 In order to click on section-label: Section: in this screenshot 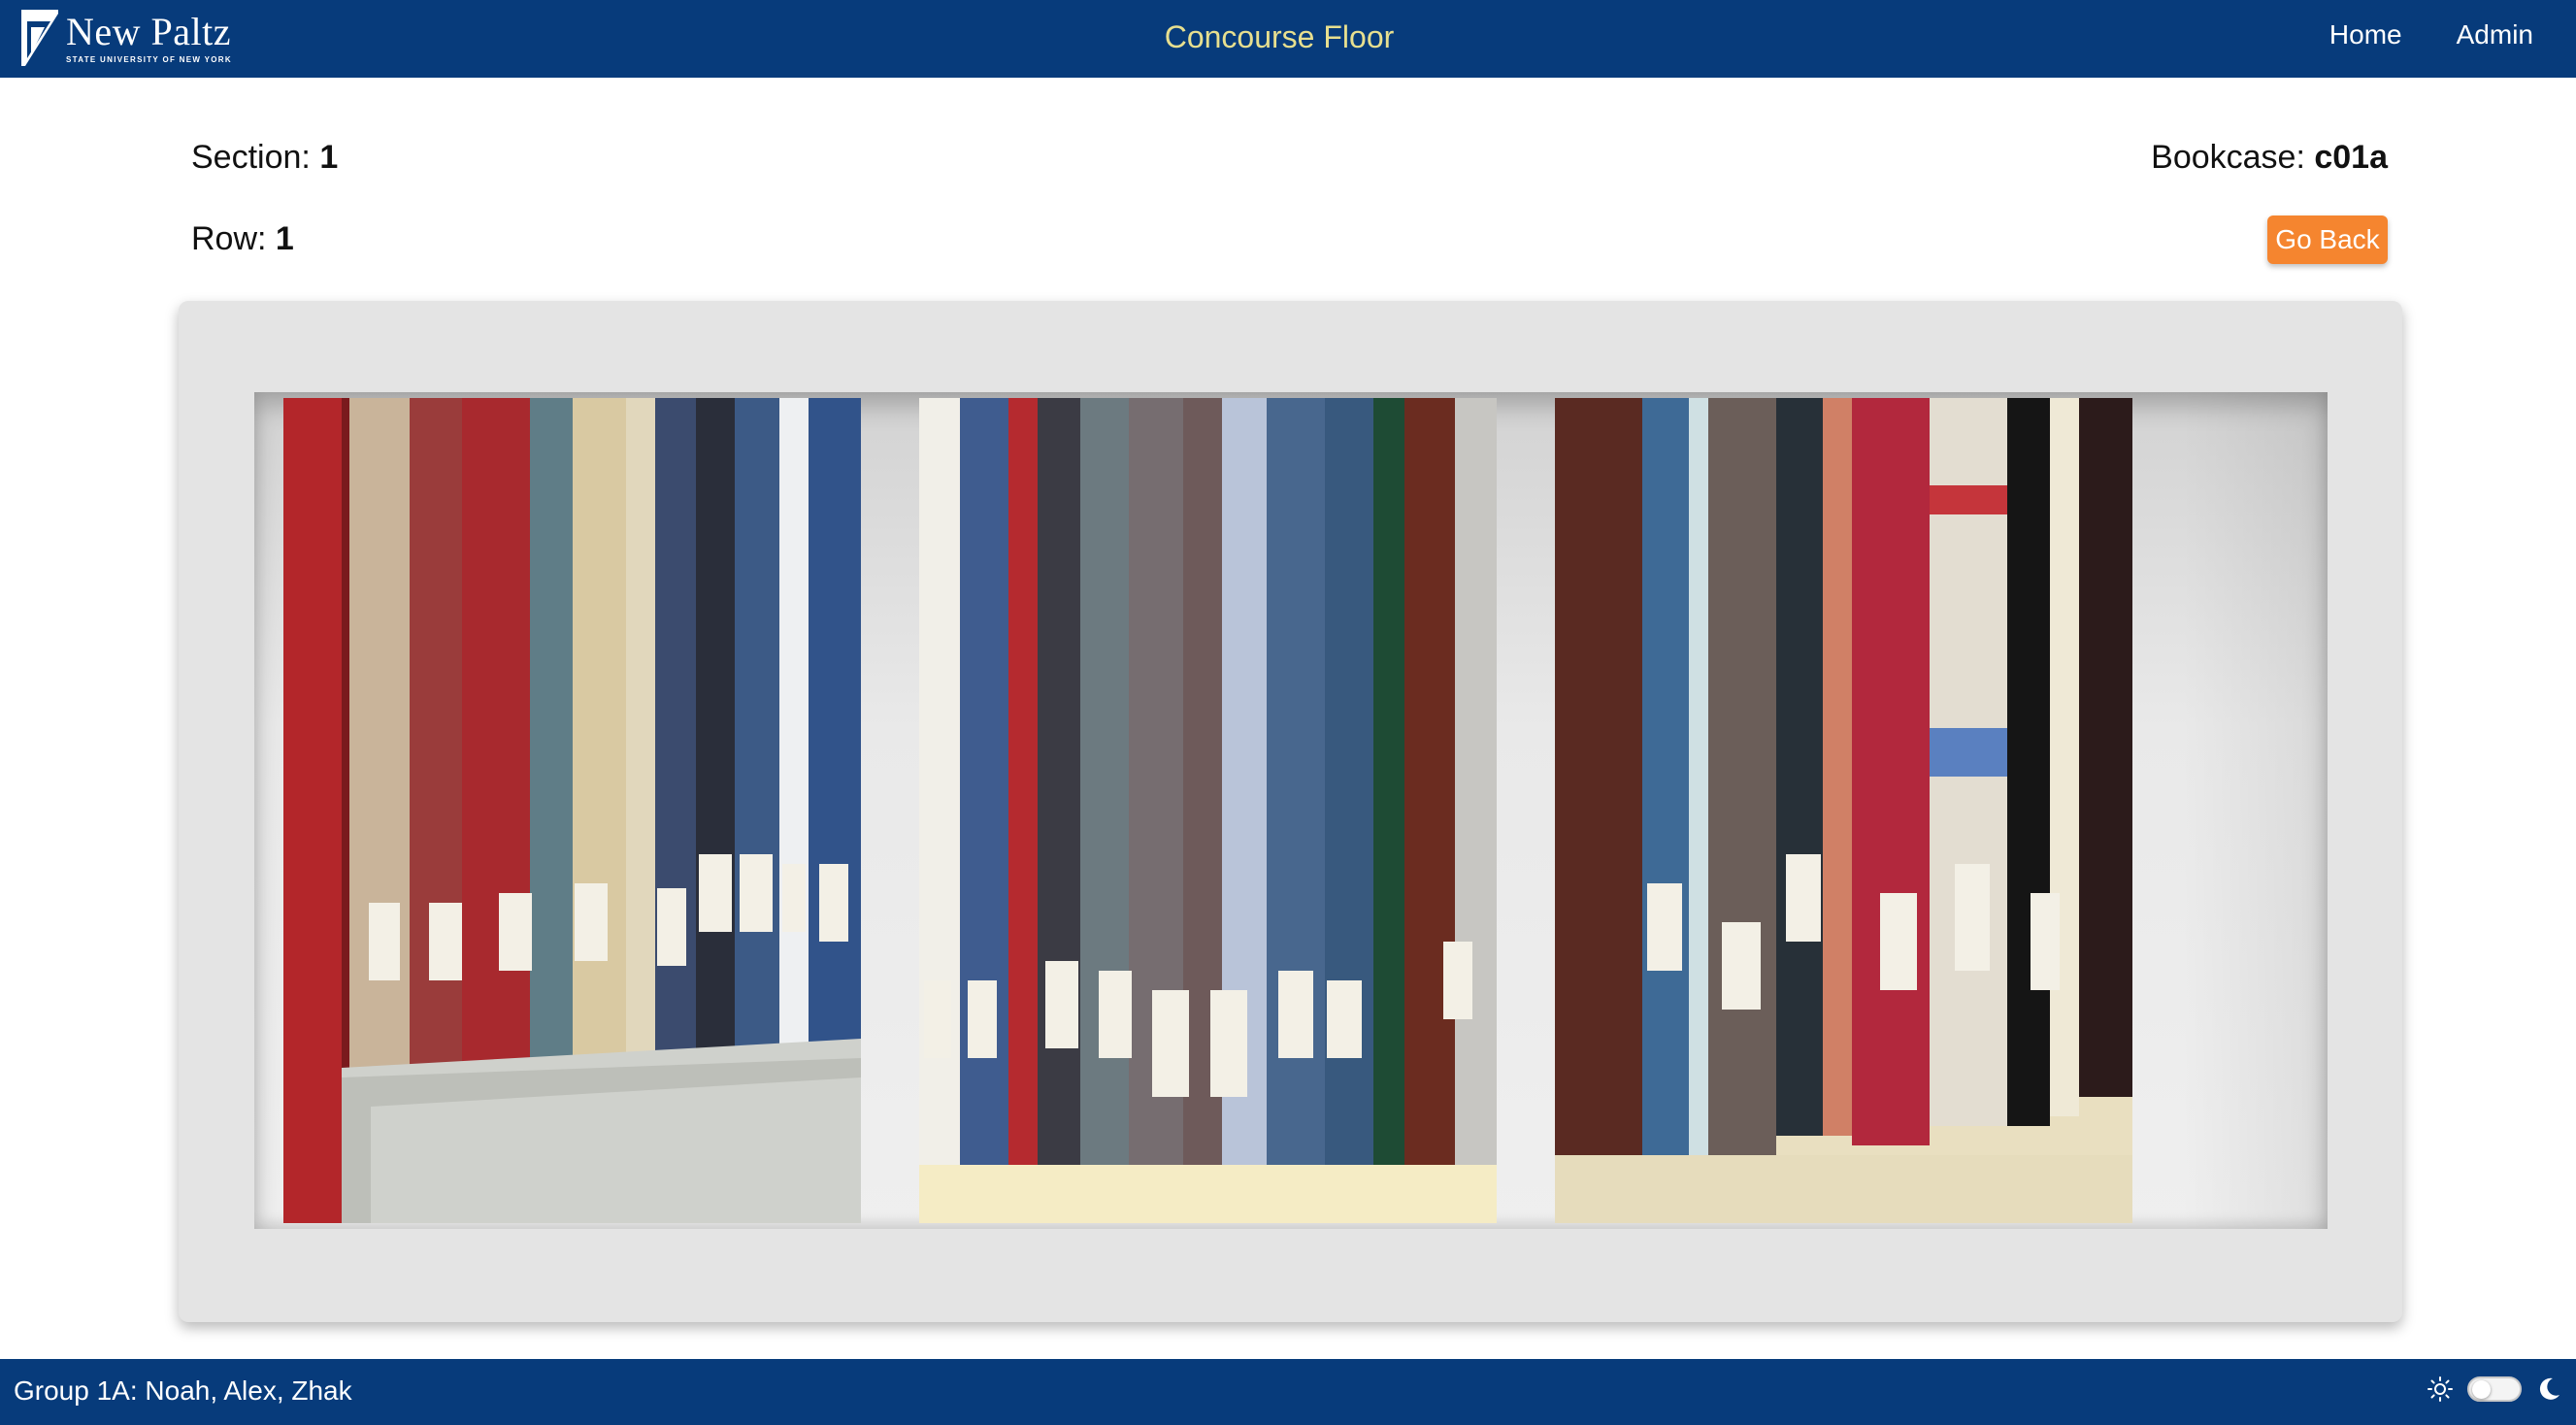, I will do `click(255, 157)`.